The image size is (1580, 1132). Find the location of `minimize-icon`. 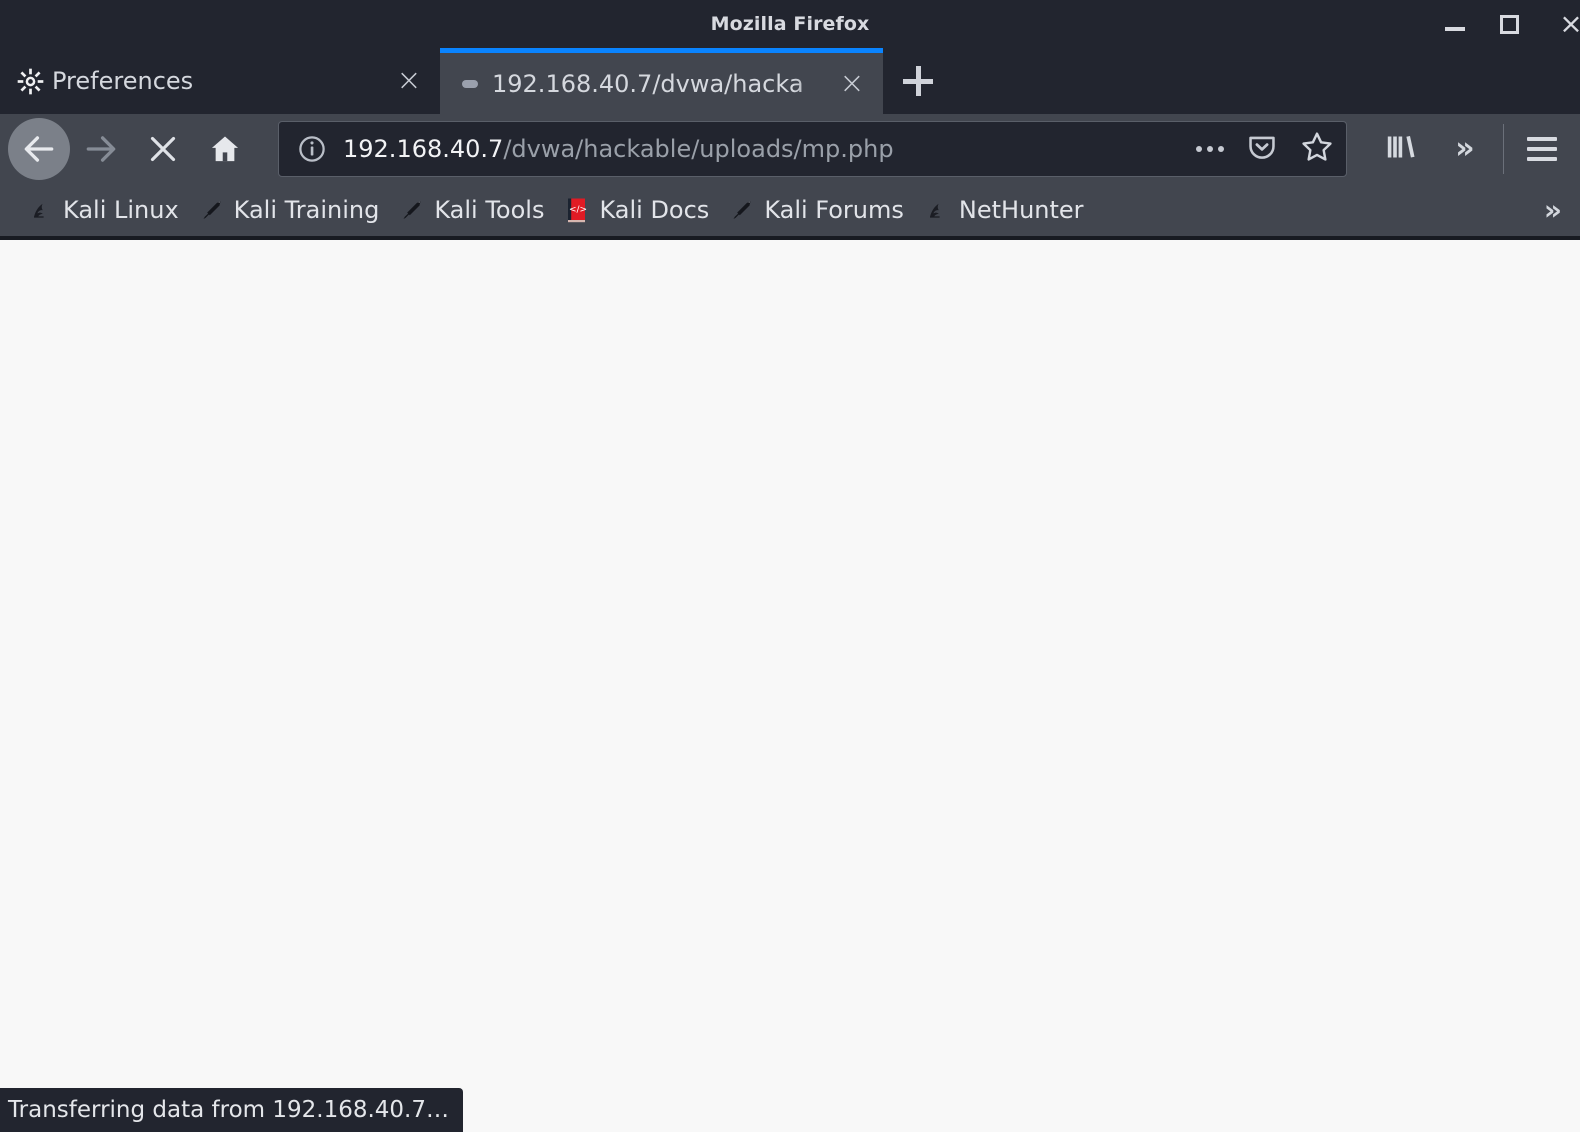

minimize-icon is located at coordinates (1455, 29).